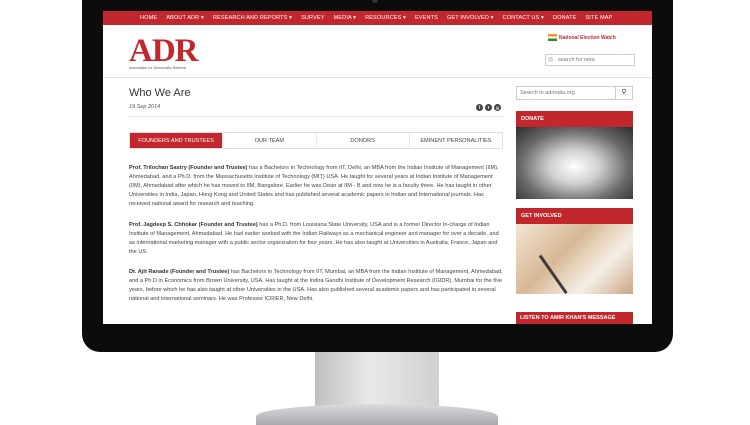 This screenshot has width=750, height=425. I want to click on neta-search: ◎, so click(590, 60).